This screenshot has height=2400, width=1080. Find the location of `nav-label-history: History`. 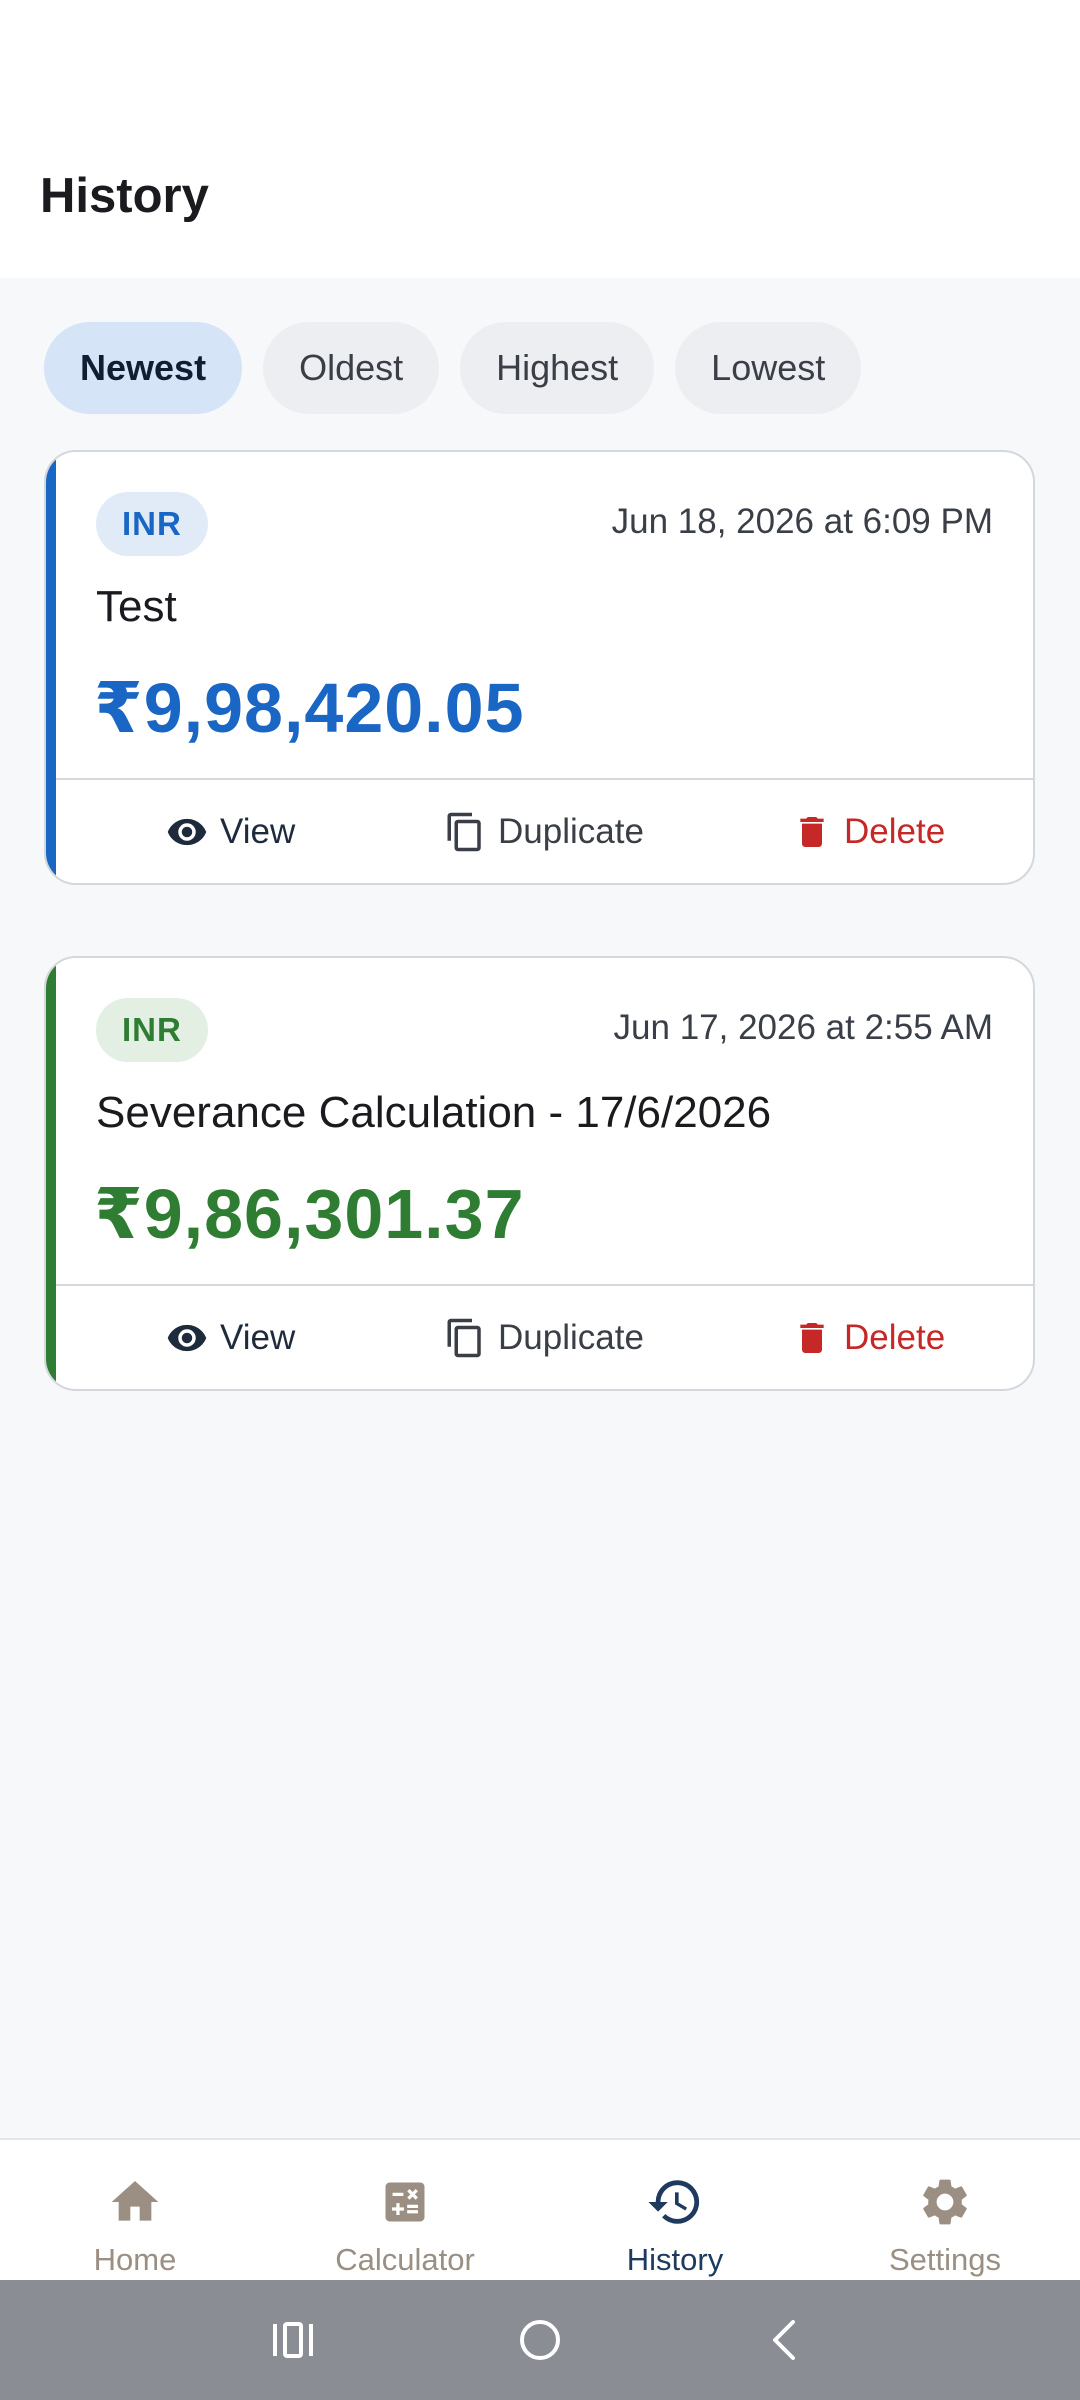

nav-label-history: History is located at coordinates (675, 2259).